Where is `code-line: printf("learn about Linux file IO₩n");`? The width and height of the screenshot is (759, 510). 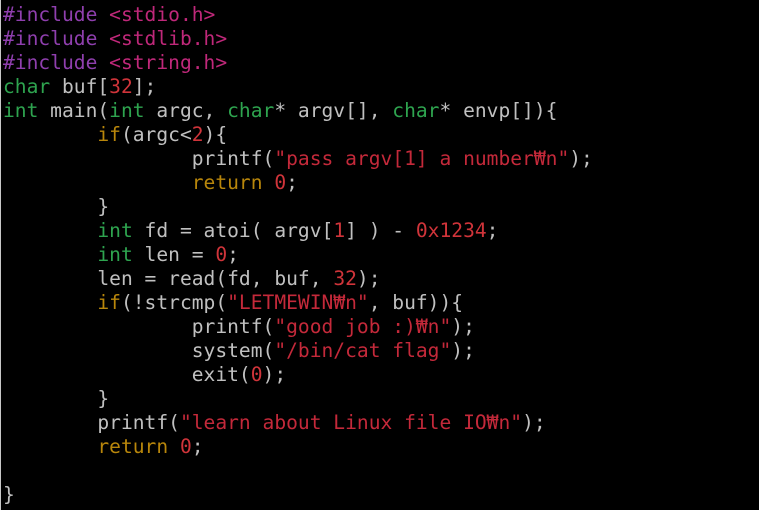
code-line: printf("learn about Linux file IO₩n"); is located at coordinates (274, 423).